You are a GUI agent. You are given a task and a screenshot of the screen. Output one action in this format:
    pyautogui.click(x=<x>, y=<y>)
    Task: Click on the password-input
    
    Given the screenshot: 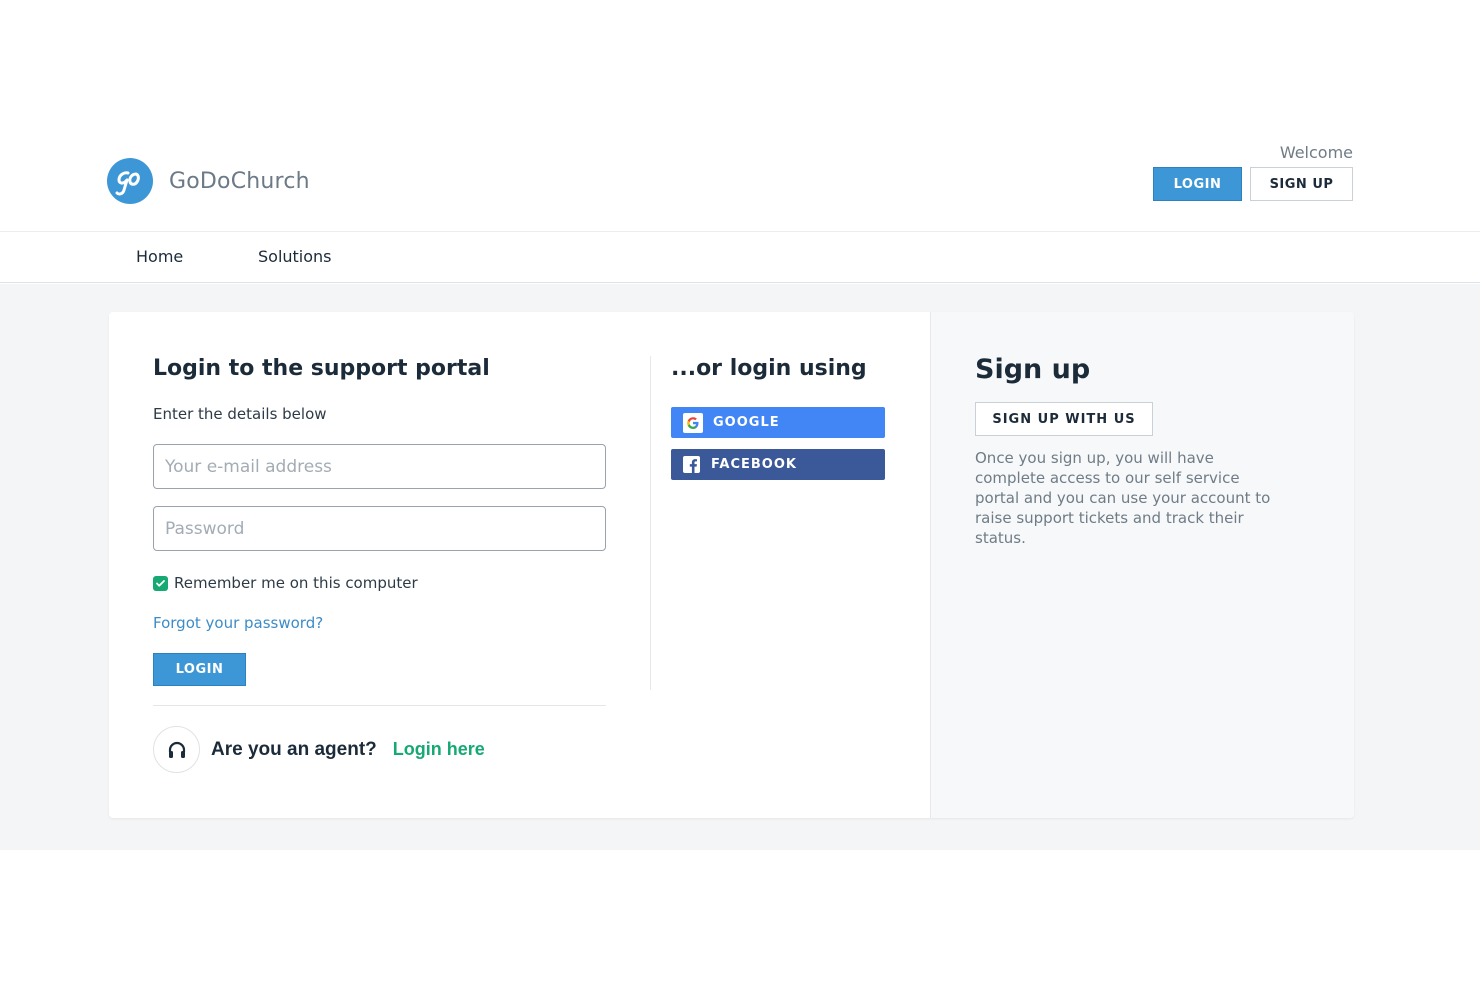 What is the action you would take?
    pyautogui.click(x=379, y=528)
    